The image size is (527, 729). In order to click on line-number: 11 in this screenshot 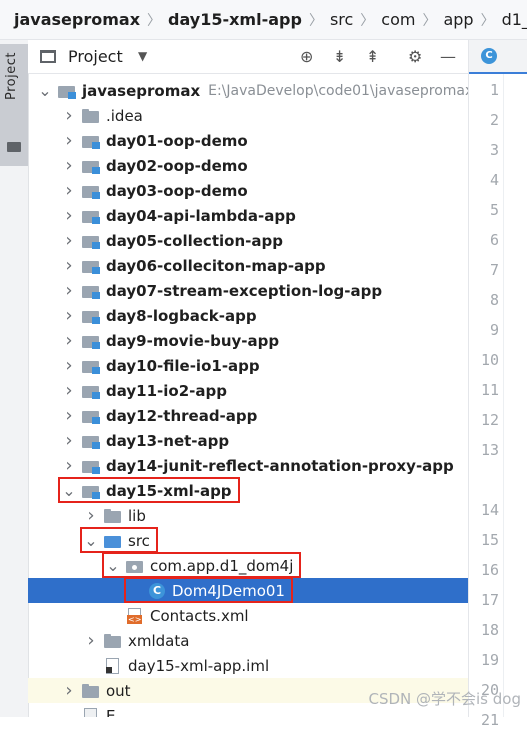, I will do `click(489, 390)`.